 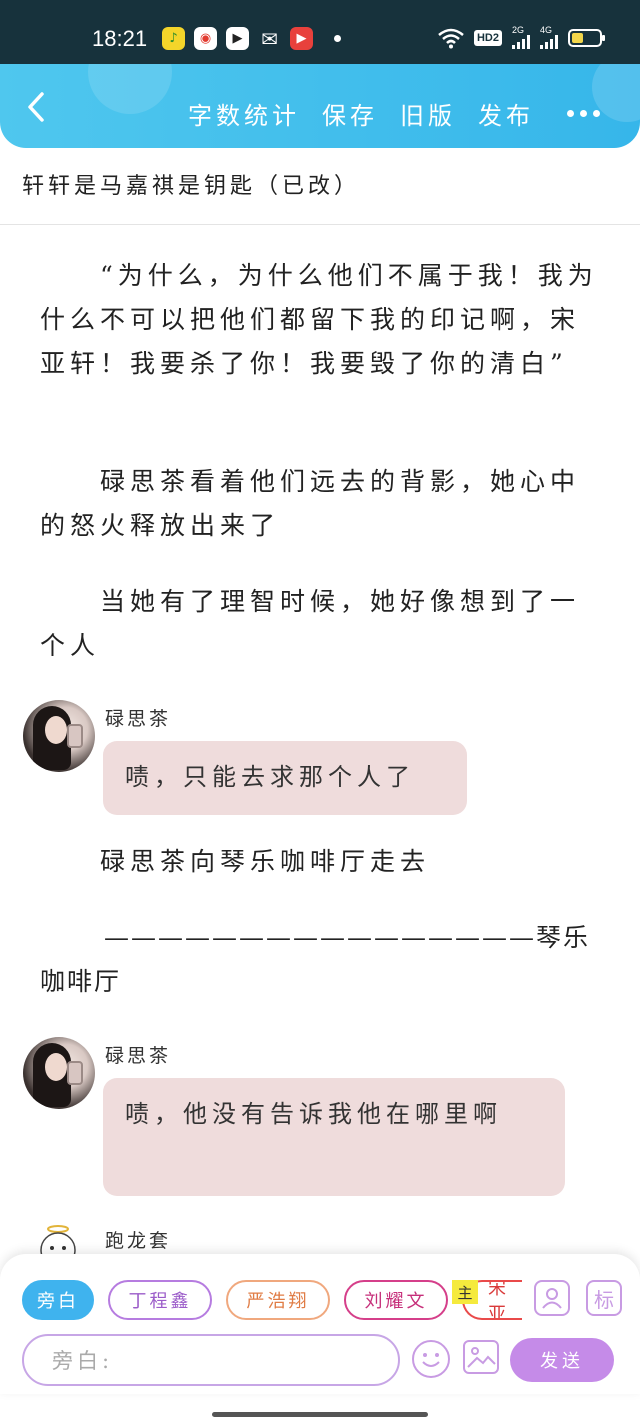 I want to click on system-icons: HD2 2G 4G, so click(x=521, y=37).